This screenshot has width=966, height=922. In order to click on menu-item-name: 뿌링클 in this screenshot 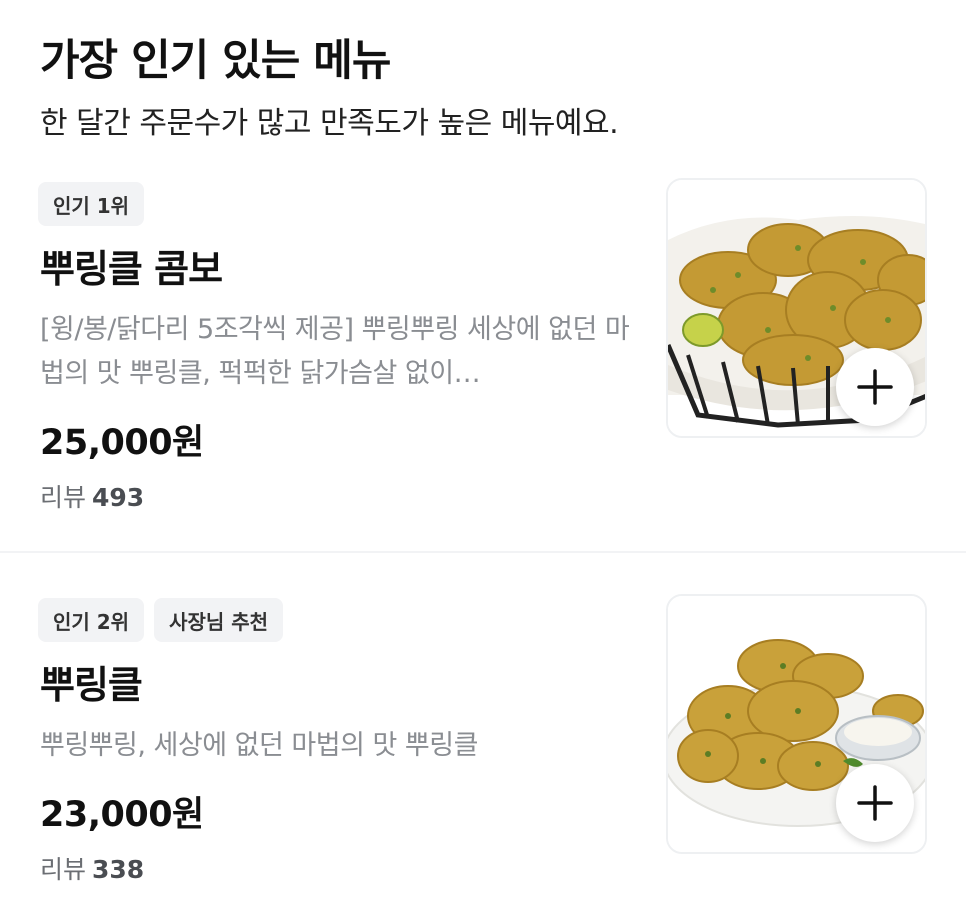, I will do `click(91, 685)`.